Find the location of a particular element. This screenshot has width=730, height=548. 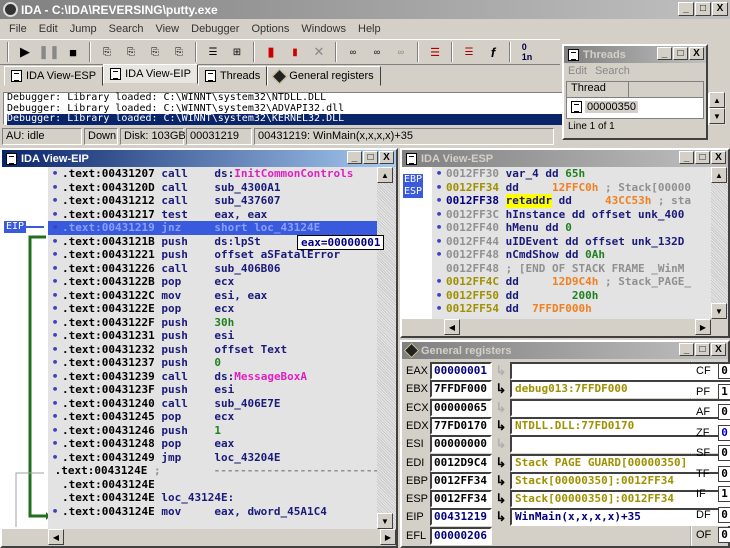

output-scrollbar: ▲ ▼ is located at coordinates (717, 108).